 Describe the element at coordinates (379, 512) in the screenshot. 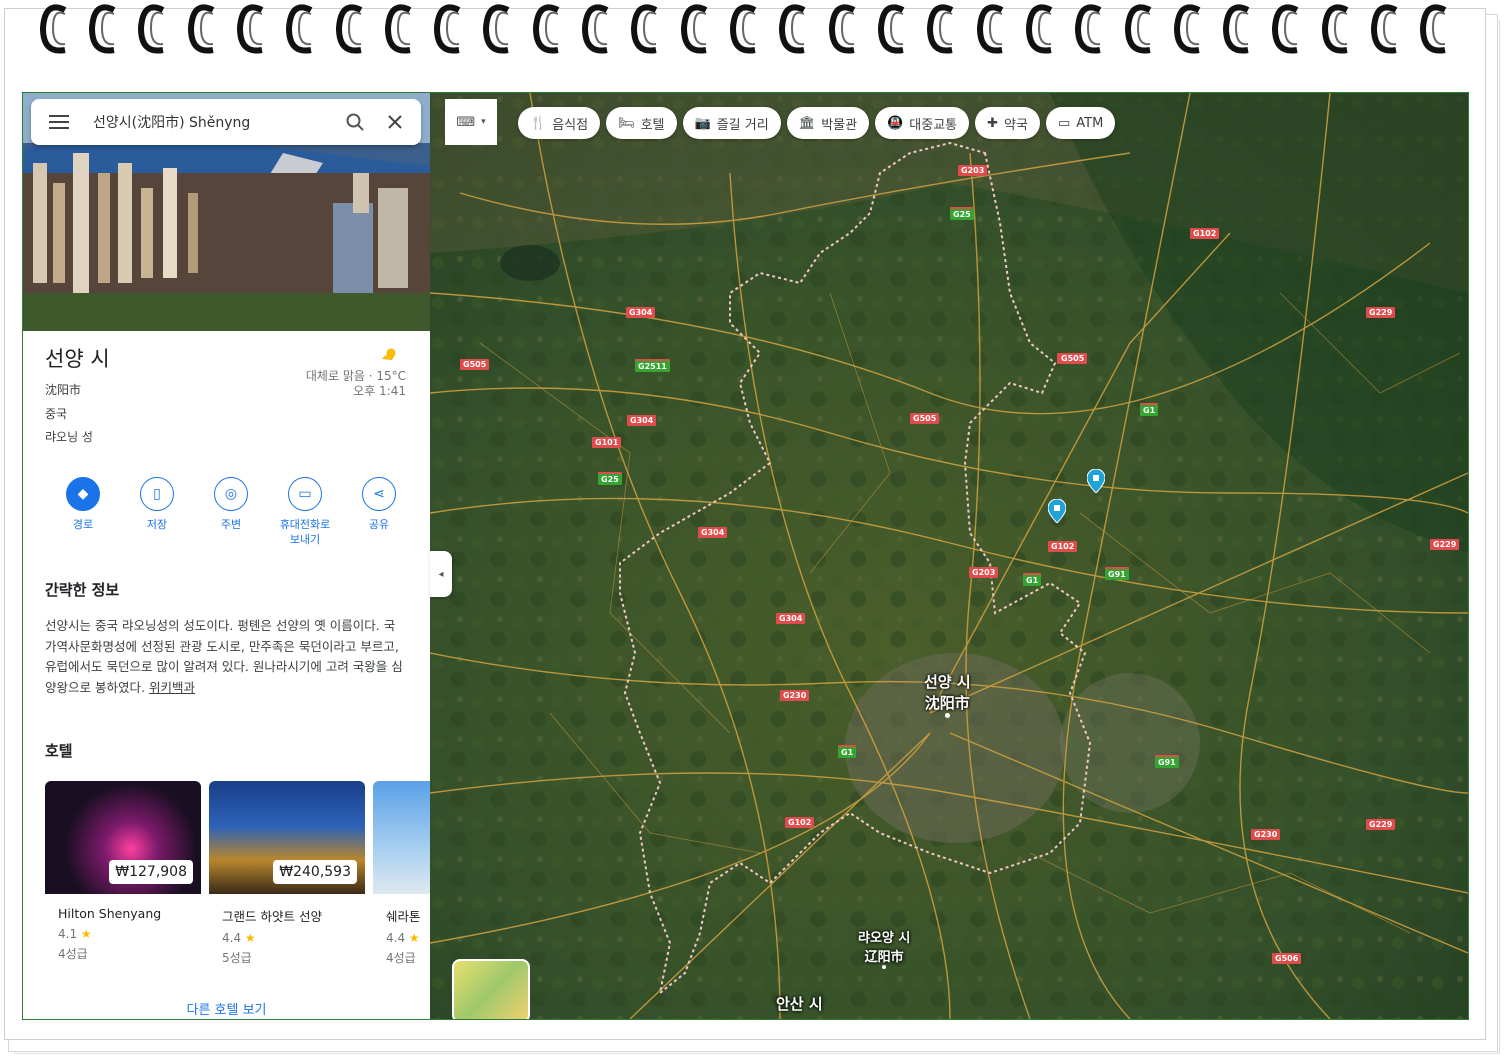

I see `action-share-button: ⋖ 공유` at that location.